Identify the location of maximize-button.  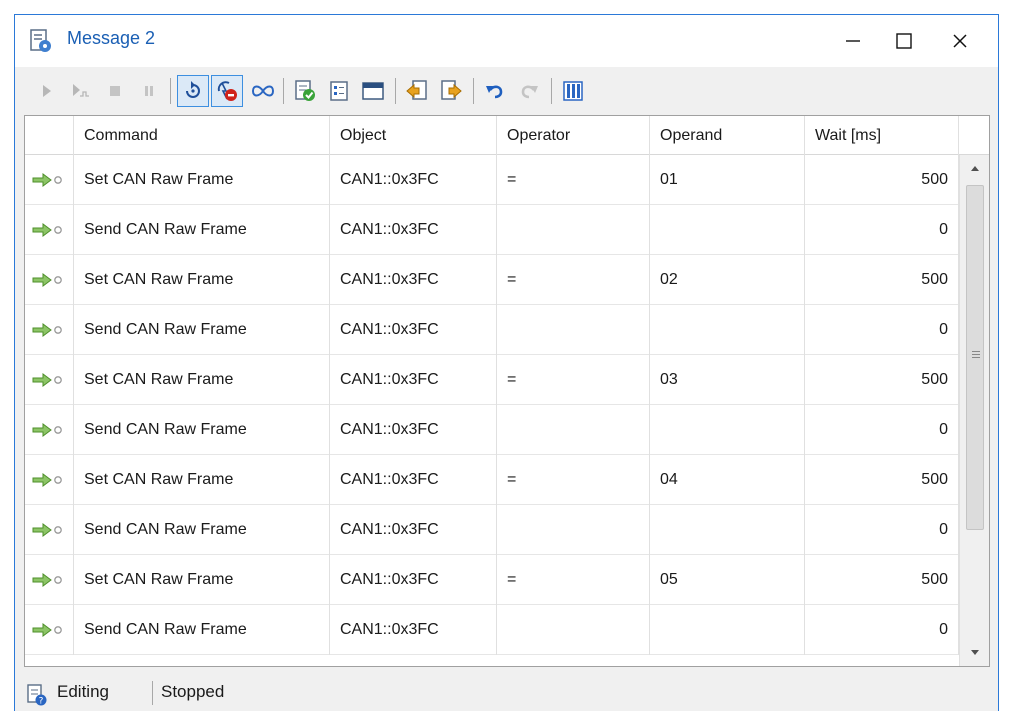
(904, 41).